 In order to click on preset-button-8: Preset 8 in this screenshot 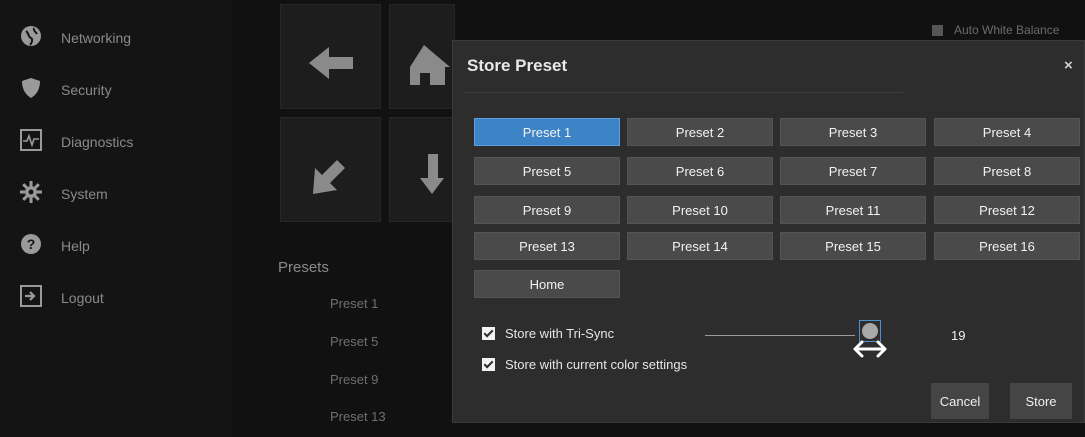, I will do `click(1007, 171)`.